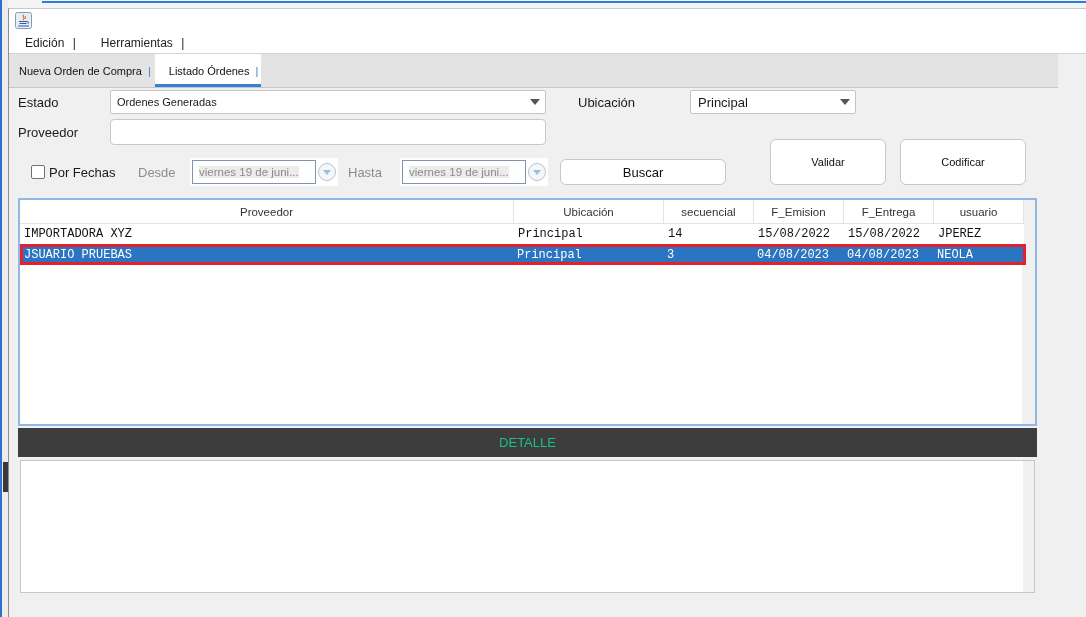  I want to click on menu-item: Herramientas |, so click(142, 43).